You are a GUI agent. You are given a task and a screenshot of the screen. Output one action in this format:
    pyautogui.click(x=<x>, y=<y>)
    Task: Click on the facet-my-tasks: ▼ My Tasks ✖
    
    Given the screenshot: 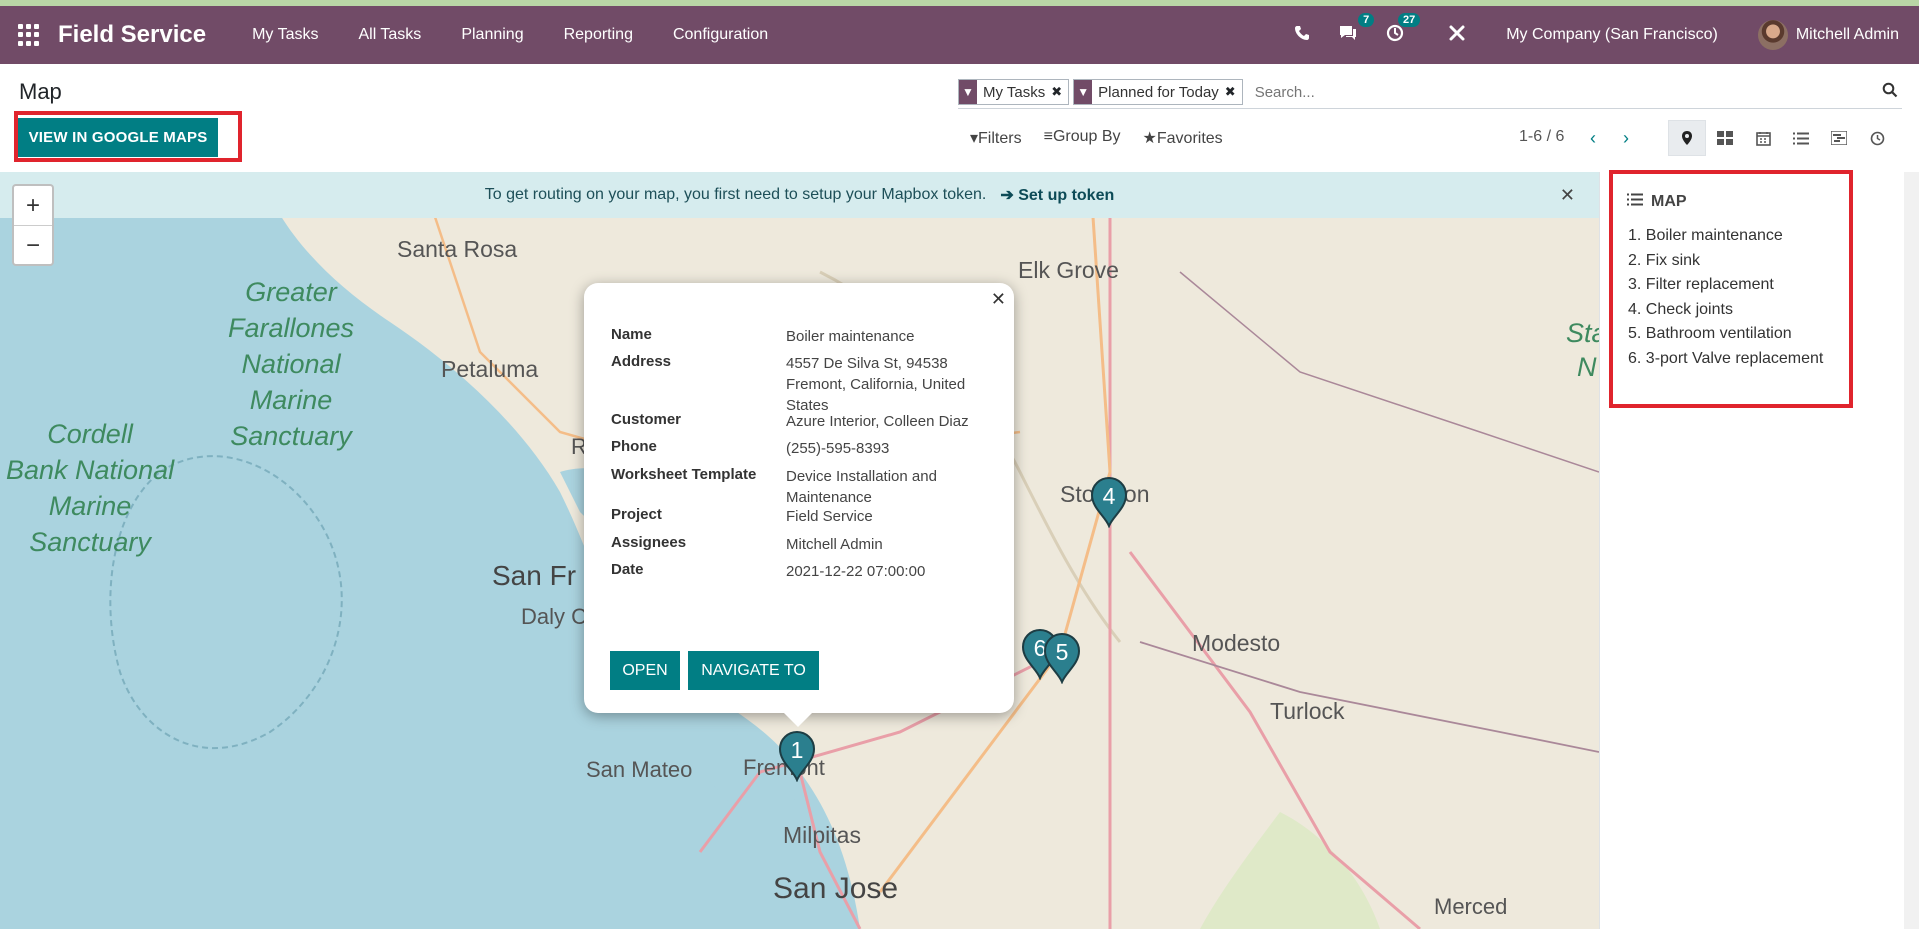 What is the action you would take?
    pyautogui.click(x=1014, y=92)
    